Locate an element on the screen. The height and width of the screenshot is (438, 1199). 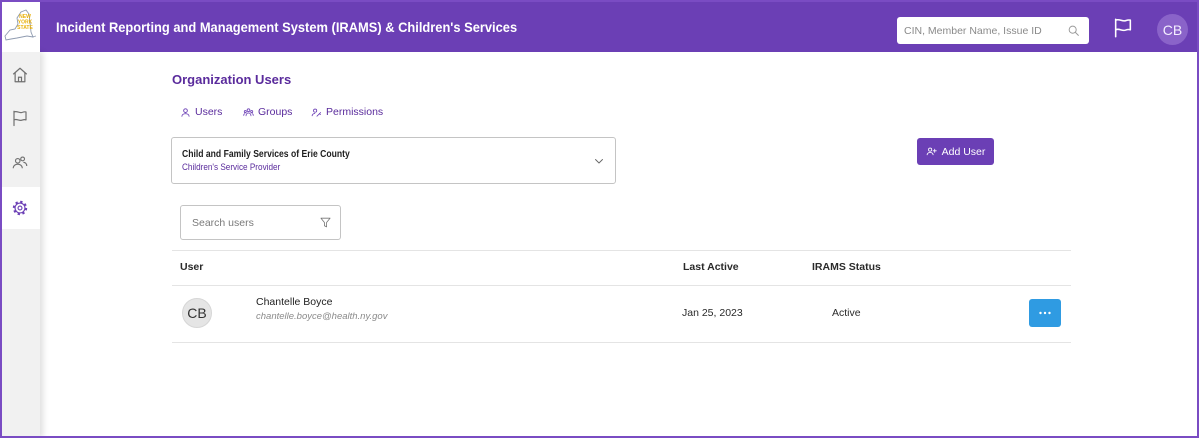
chevron-down-icon is located at coordinates (599, 161).